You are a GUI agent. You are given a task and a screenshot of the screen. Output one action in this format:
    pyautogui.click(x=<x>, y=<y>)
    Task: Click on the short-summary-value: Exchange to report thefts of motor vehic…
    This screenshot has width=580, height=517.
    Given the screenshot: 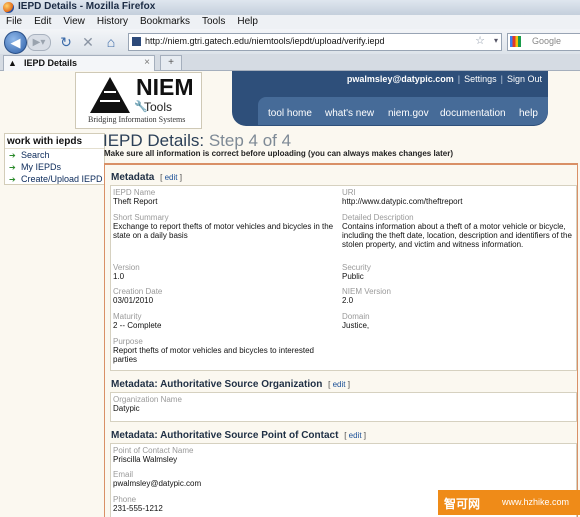 What is the action you would take?
    pyautogui.click(x=223, y=231)
    